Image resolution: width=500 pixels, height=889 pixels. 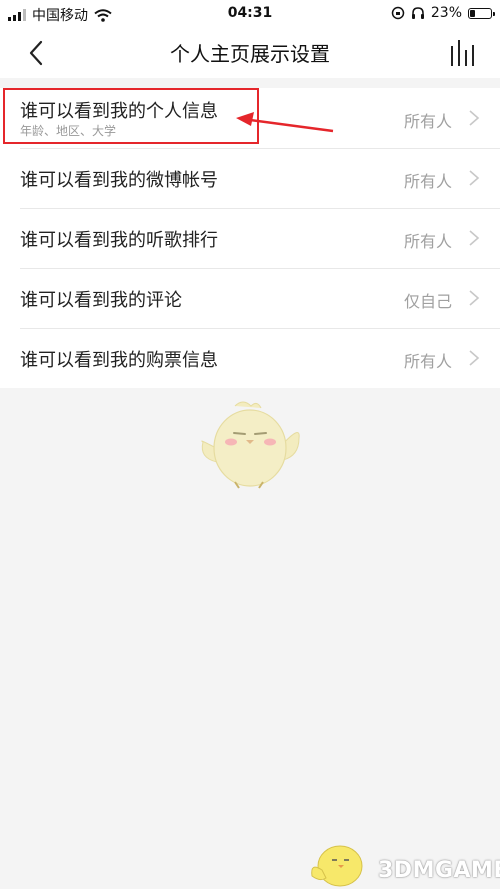 What do you see at coordinates (101, 300) in the screenshot?
I see `setting-title: 谁可以看到我的评论` at bounding box center [101, 300].